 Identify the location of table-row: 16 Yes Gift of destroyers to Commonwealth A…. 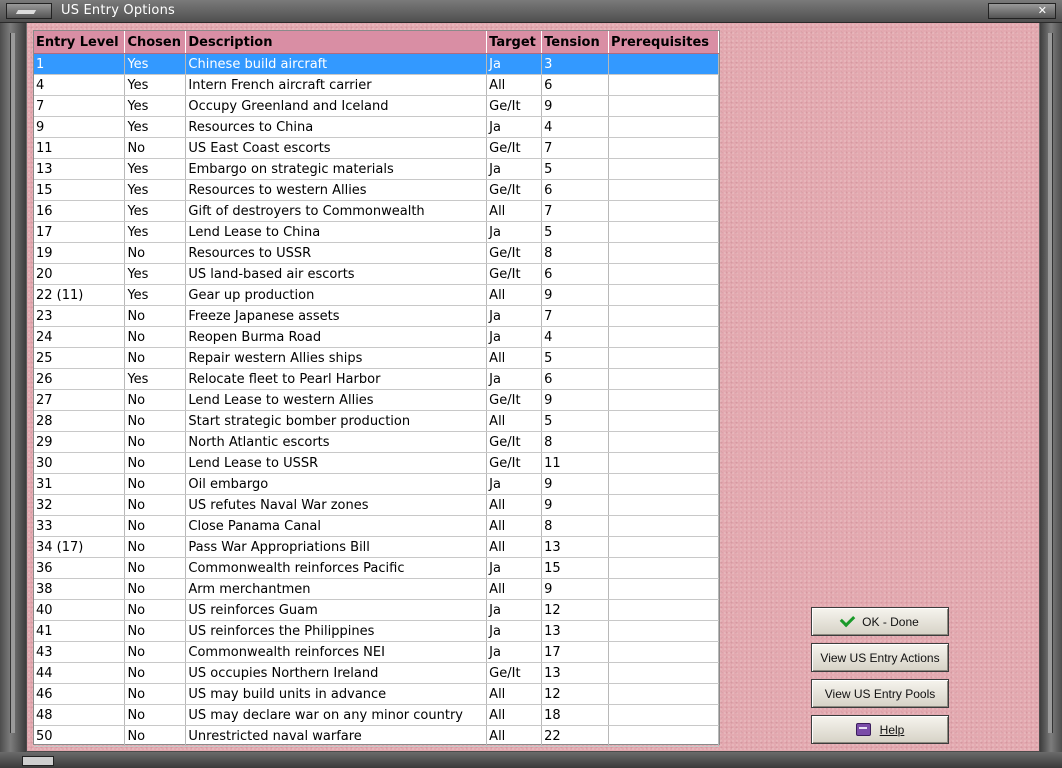
(376, 211).